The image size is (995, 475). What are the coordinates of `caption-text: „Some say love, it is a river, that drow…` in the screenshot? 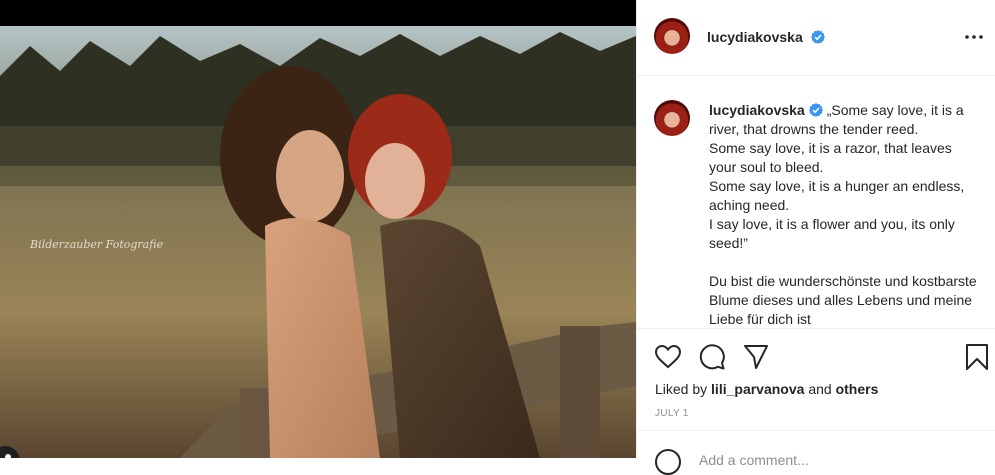 It's located at (843, 214).